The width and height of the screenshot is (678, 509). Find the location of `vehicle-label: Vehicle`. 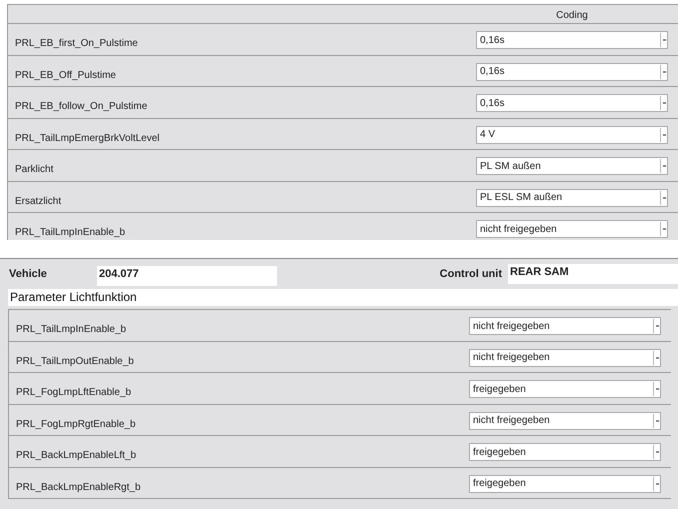

vehicle-label: Vehicle is located at coordinates (28, 274).